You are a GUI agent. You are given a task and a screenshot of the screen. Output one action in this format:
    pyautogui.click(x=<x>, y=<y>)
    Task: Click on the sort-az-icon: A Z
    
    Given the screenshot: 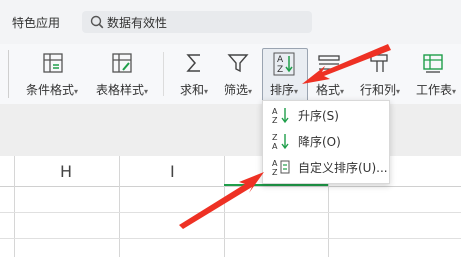 What is the action you would take?
    pyautogui.click(x=284, y=64)
    